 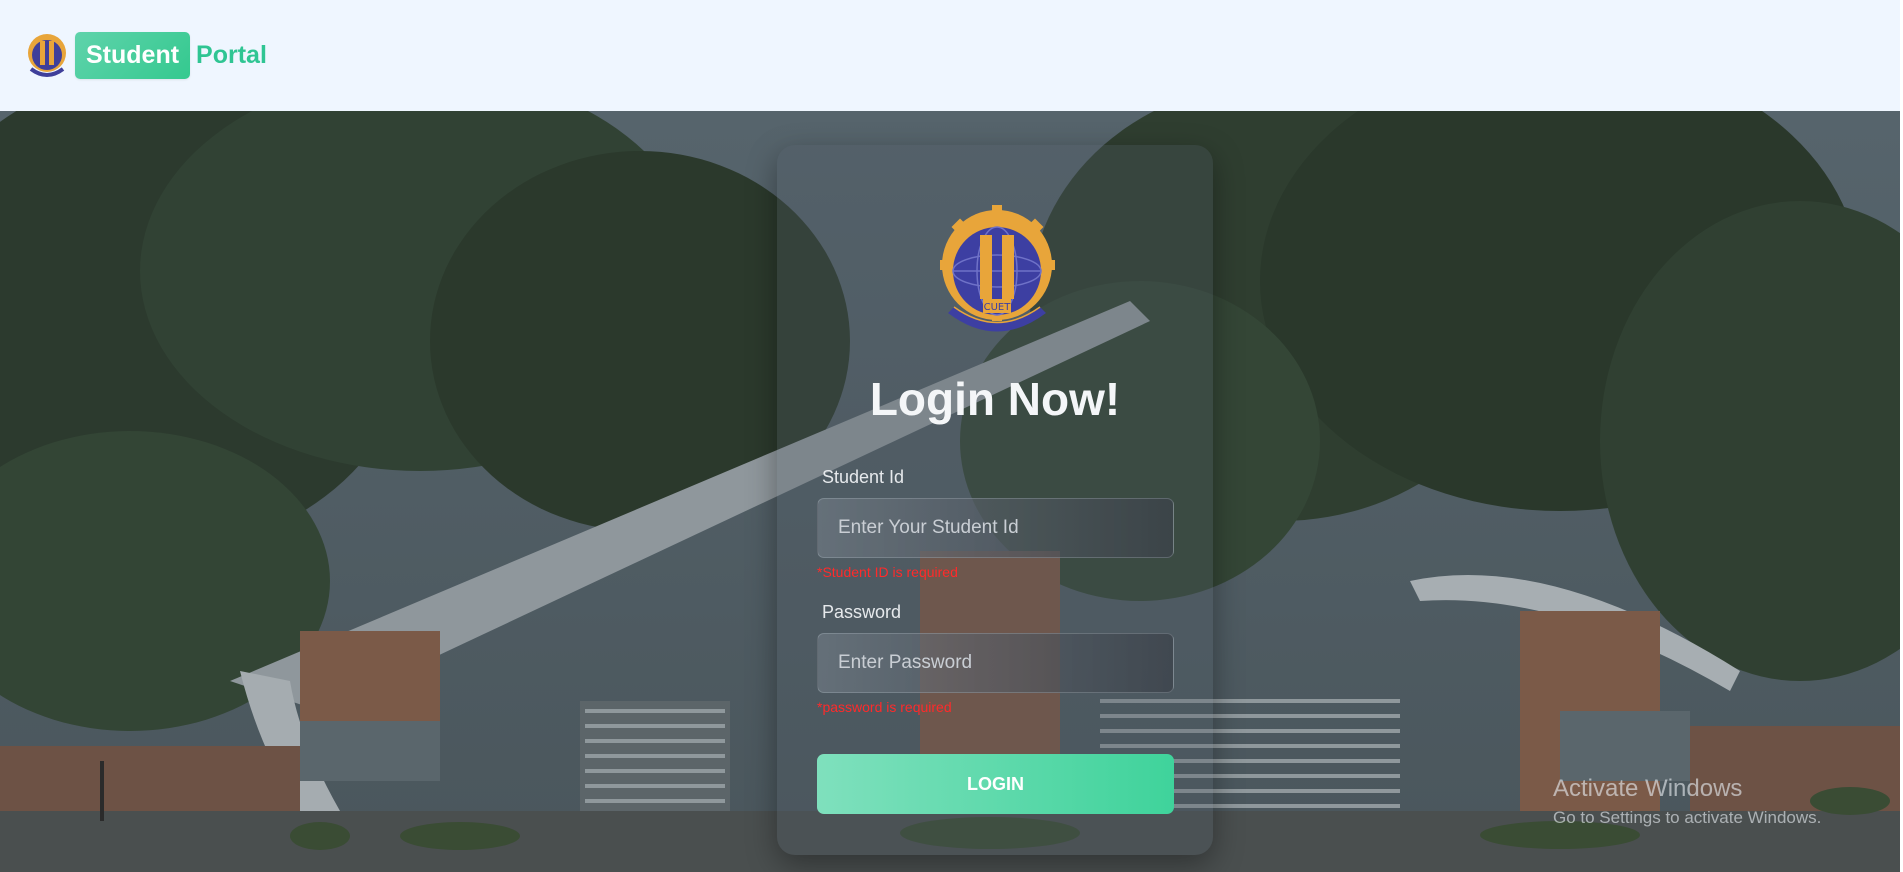 What do you see at coordinates (47, 56) in the screenshot?
I see `cuet-logo-icon` at bounding box center [47, 56].